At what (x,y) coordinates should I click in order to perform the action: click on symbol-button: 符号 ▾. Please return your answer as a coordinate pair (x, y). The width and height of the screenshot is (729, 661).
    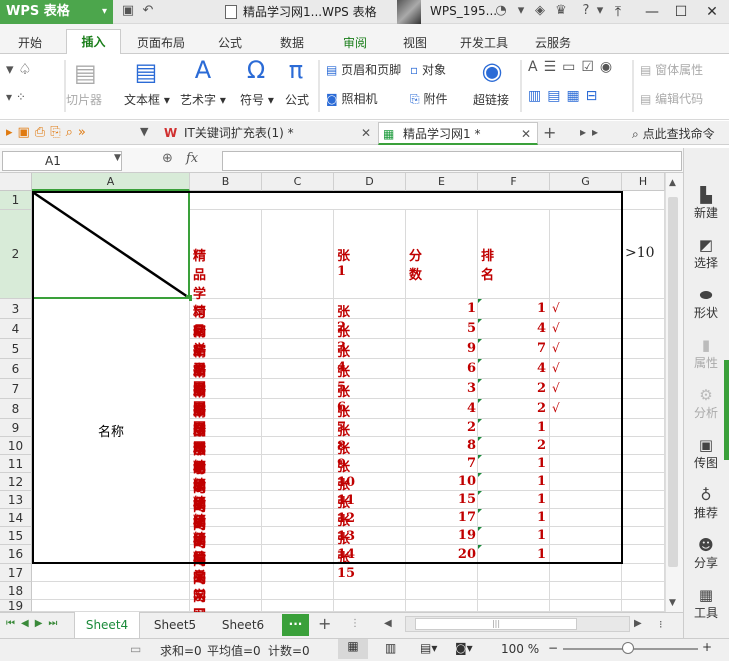
    Looking at the image, I should click on (257, 99).